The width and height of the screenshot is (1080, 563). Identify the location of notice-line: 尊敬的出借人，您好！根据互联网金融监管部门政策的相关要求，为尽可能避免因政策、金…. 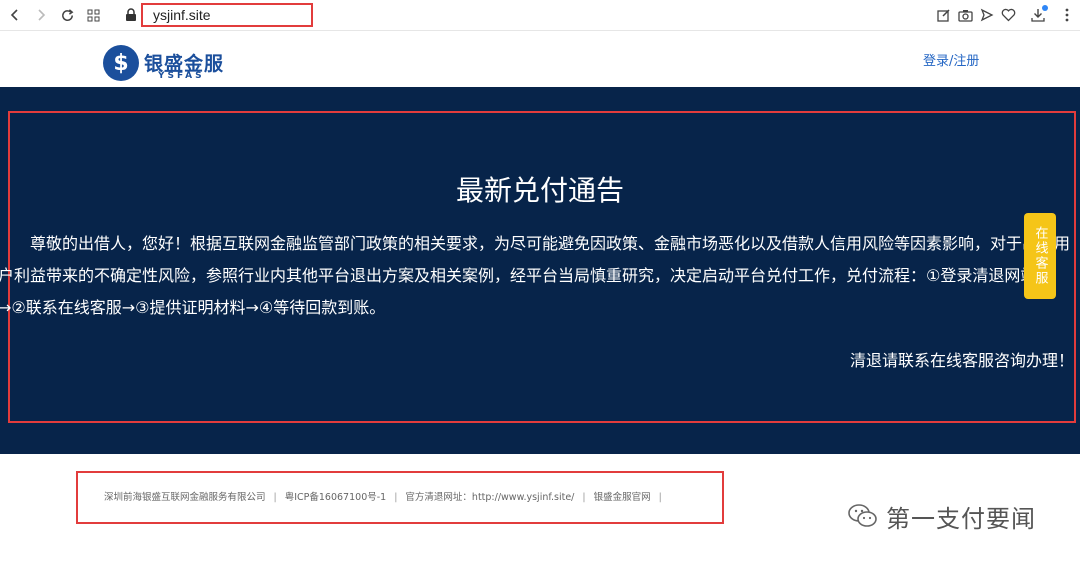
(535, 243).